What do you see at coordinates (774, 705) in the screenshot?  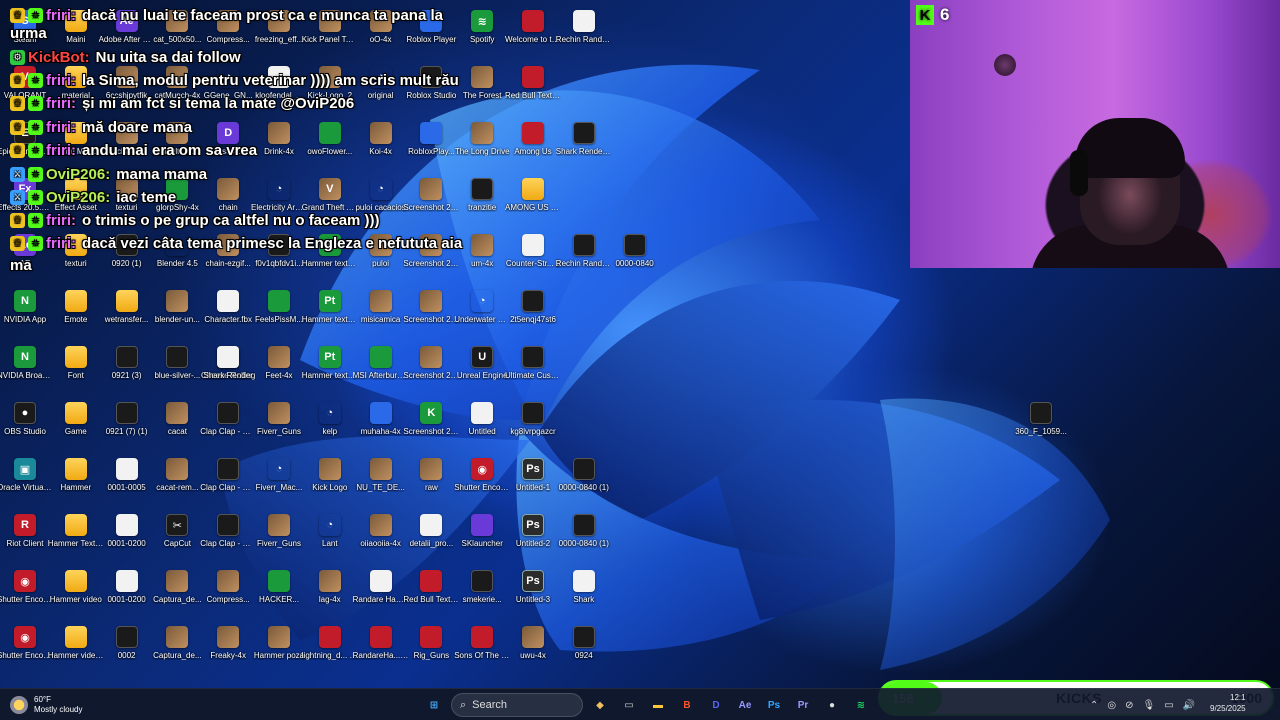 I see `photoshop-app: Ps` at bounding box center [774, 705].